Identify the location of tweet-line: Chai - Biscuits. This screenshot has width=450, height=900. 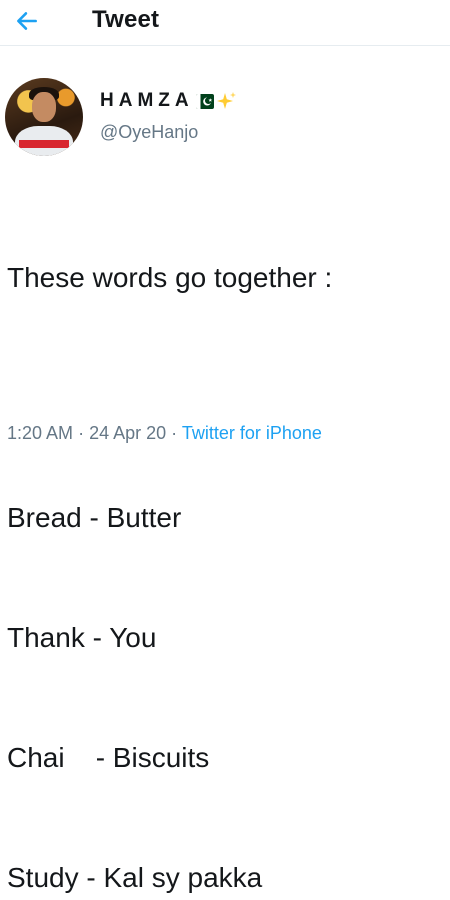
(108, 757).